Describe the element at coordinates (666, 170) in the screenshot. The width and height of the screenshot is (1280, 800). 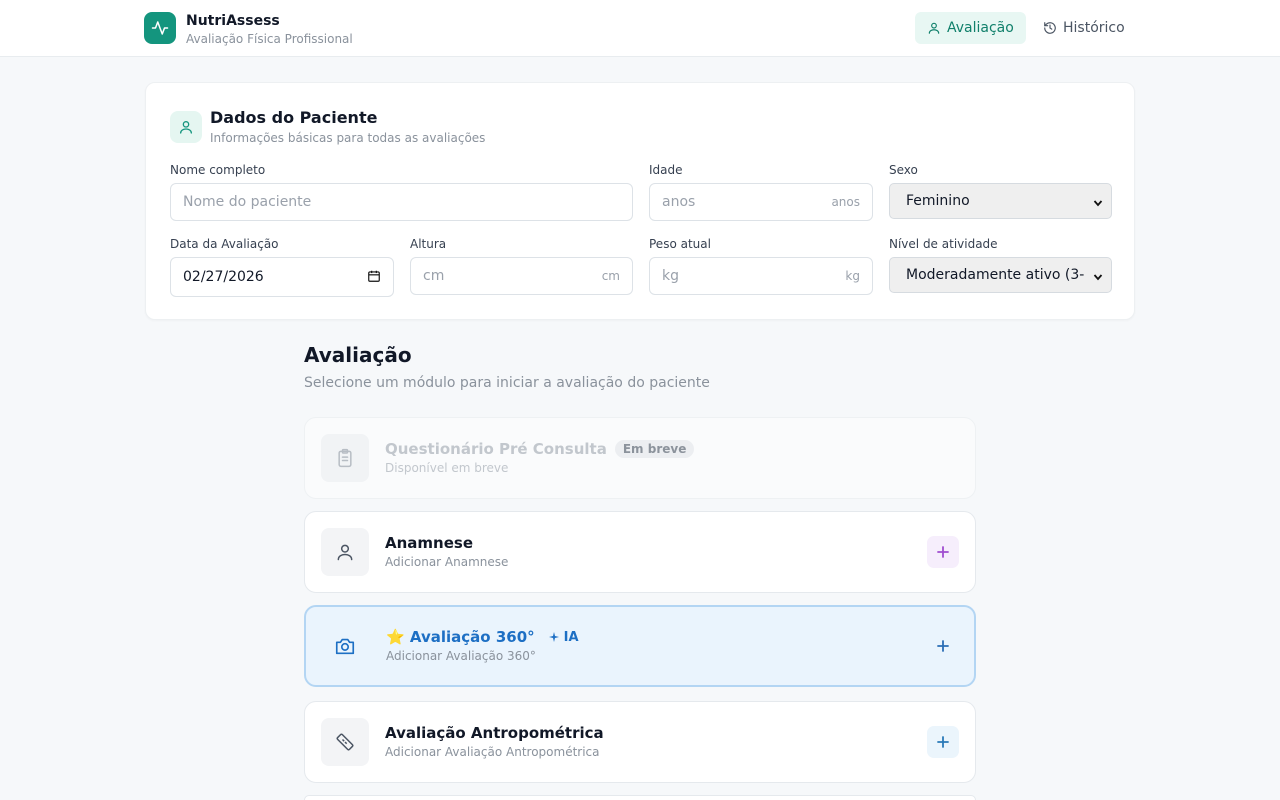
I see `age-label: Idade` at that location.